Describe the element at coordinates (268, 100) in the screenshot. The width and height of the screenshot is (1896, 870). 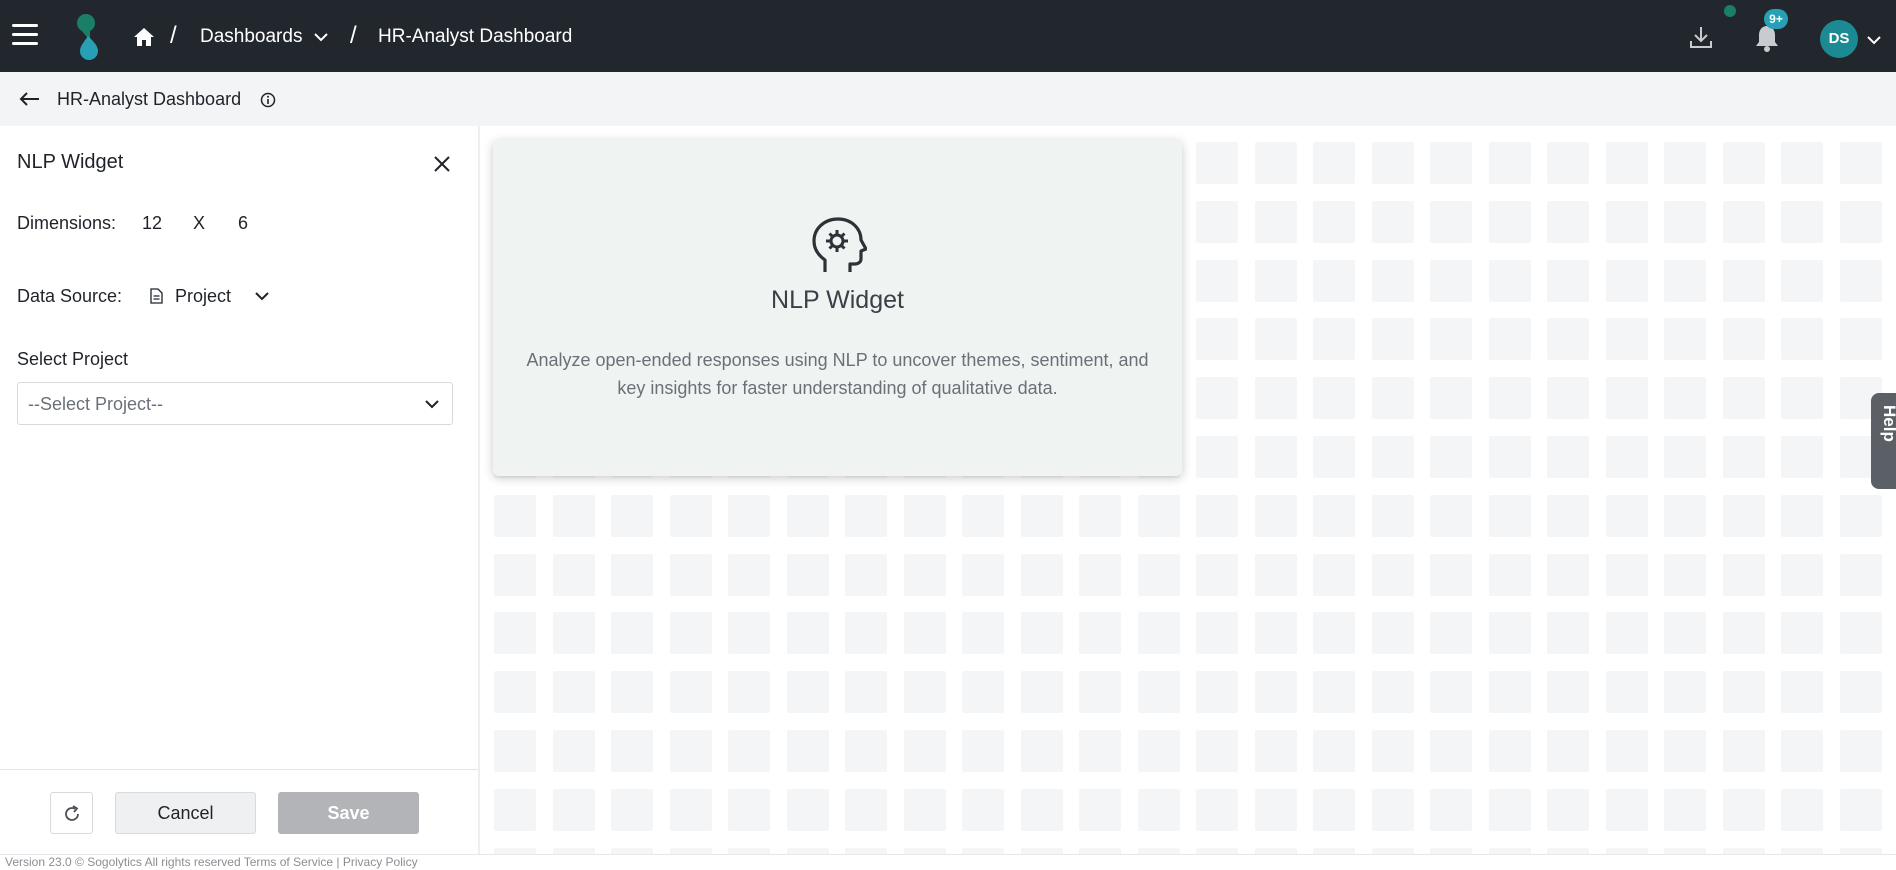
I see `info-icon` at that location.